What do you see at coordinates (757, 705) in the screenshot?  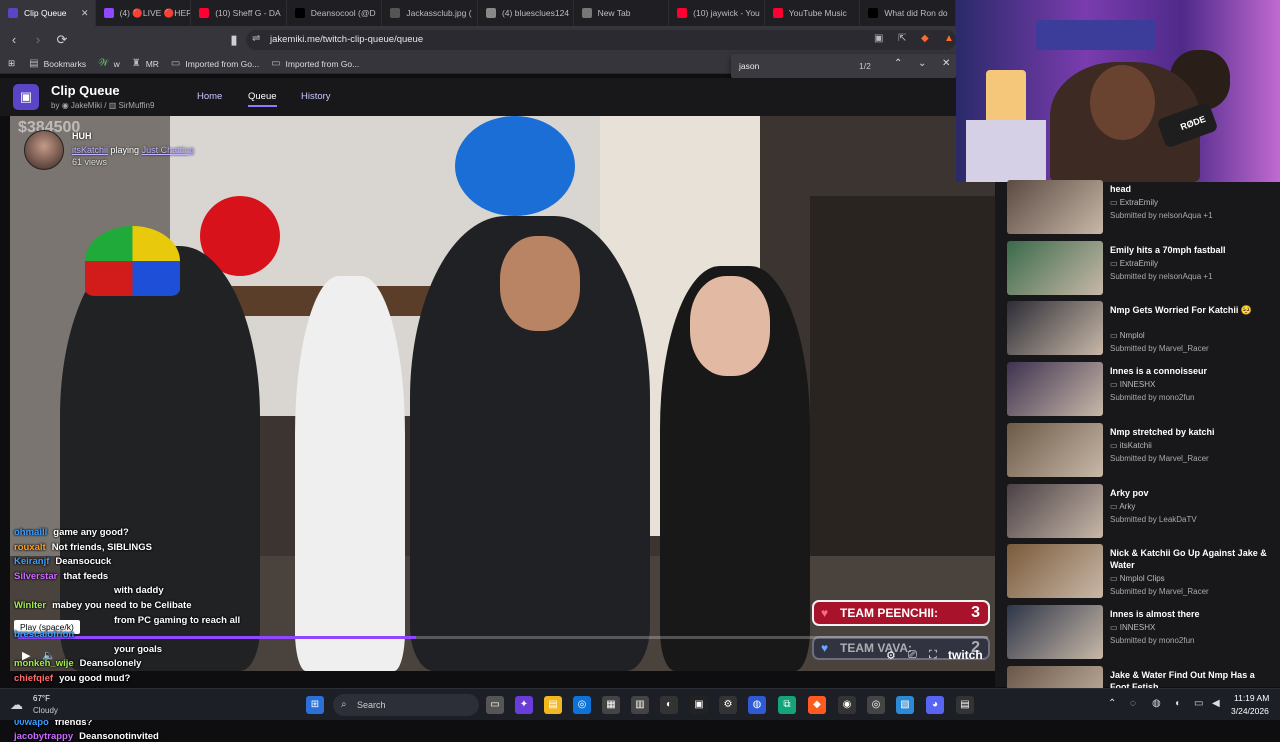 I see `app2-icon: ◍` at bounding box center [757, 705].